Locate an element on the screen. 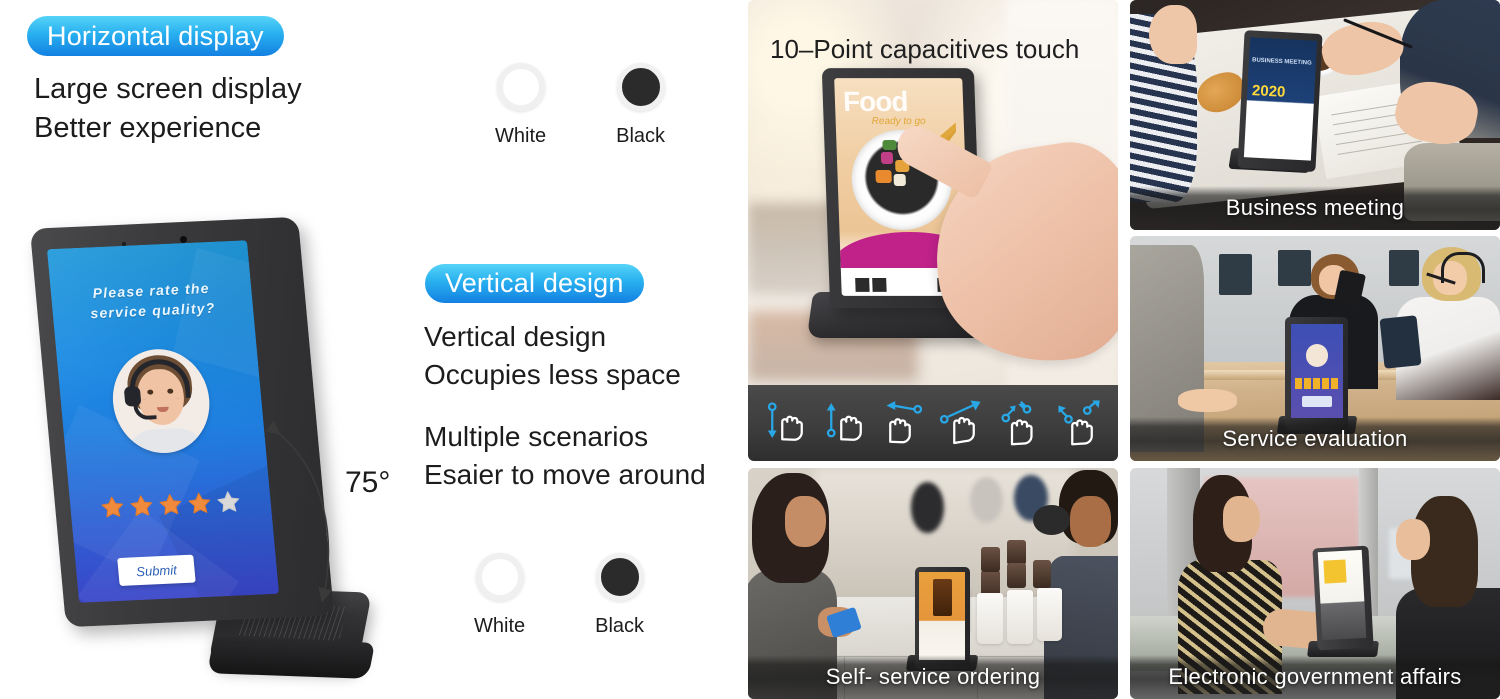 The height and width of the screenshot is (699, 1500). avatar-shoulders is located at coordinates (166, 441).